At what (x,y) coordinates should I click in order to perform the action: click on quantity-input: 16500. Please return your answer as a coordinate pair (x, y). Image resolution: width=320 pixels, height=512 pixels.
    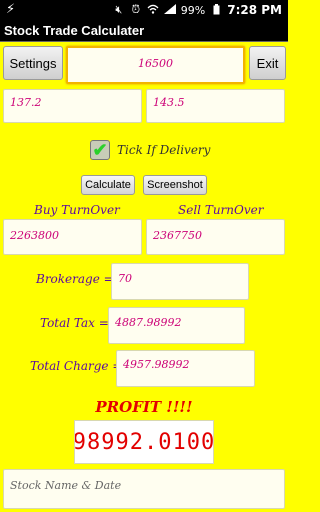
    Looking at the image, I should click on (155, 65).